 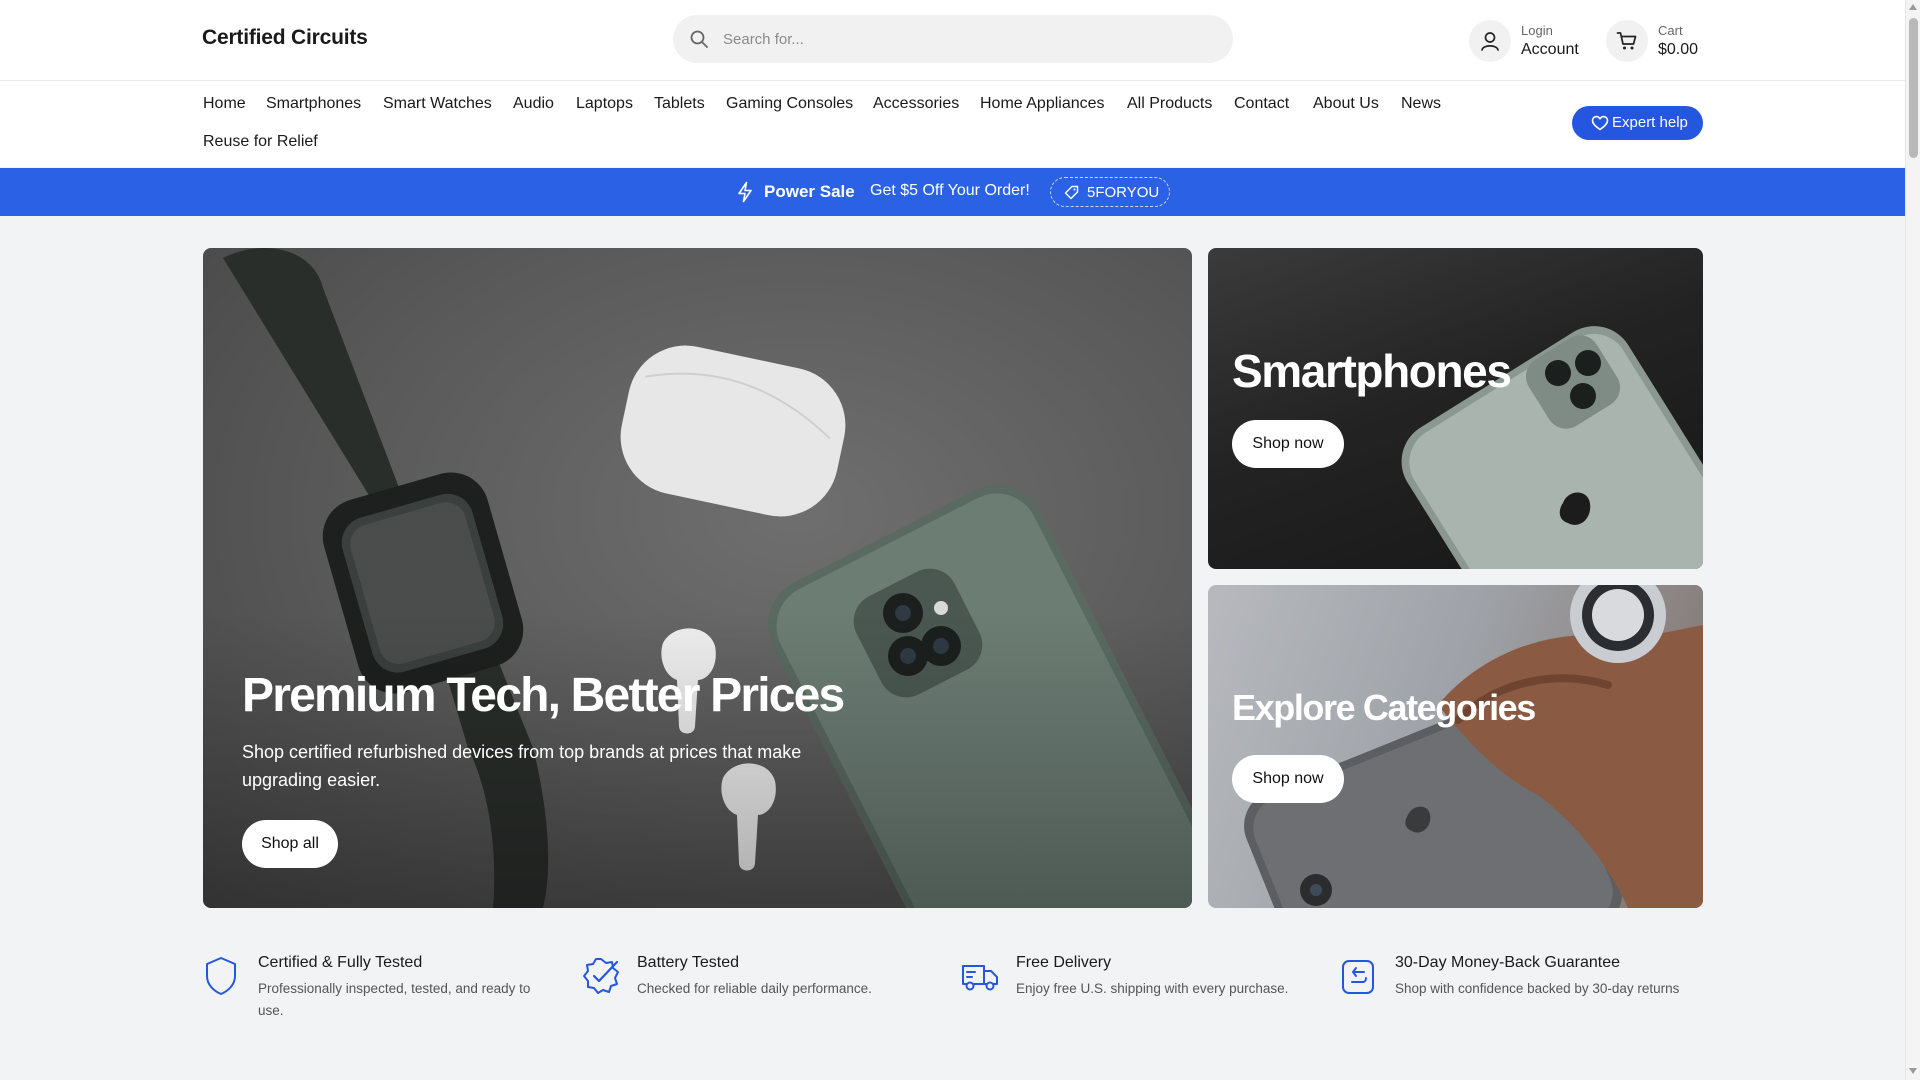 I want to click on explore-categories-title: Explore Categories, so click(x=1384, y=707).